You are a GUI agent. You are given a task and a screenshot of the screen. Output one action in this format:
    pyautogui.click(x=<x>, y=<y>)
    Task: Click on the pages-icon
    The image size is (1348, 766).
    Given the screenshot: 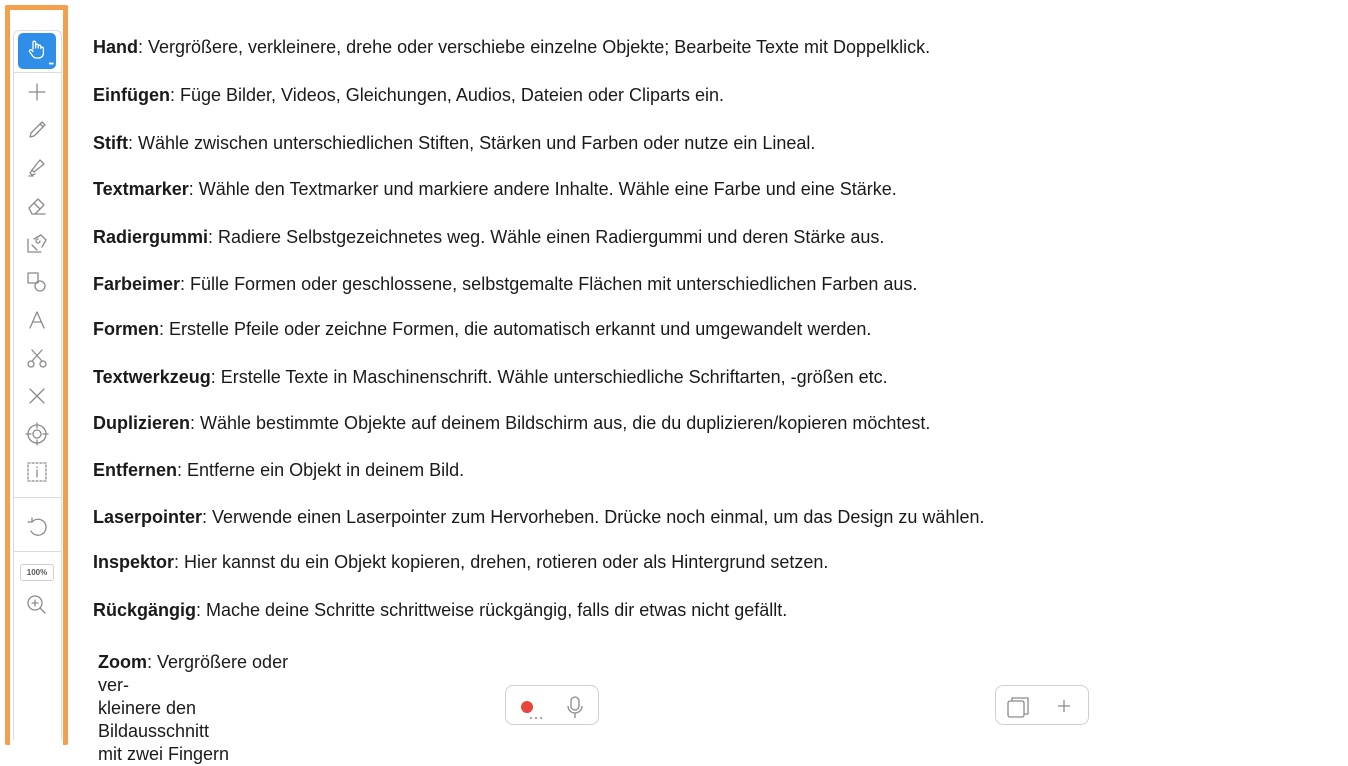 What is the action you would take?
    pyautogui.click(x=1018, y=707)
    